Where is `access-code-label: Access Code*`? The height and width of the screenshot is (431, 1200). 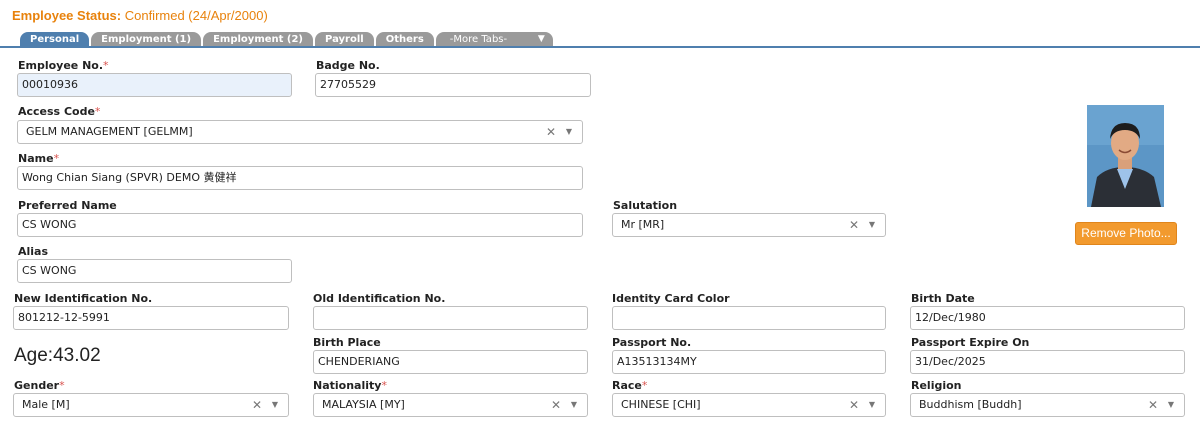
access-code-label: Access Code* is located at coordinates (59, 111).